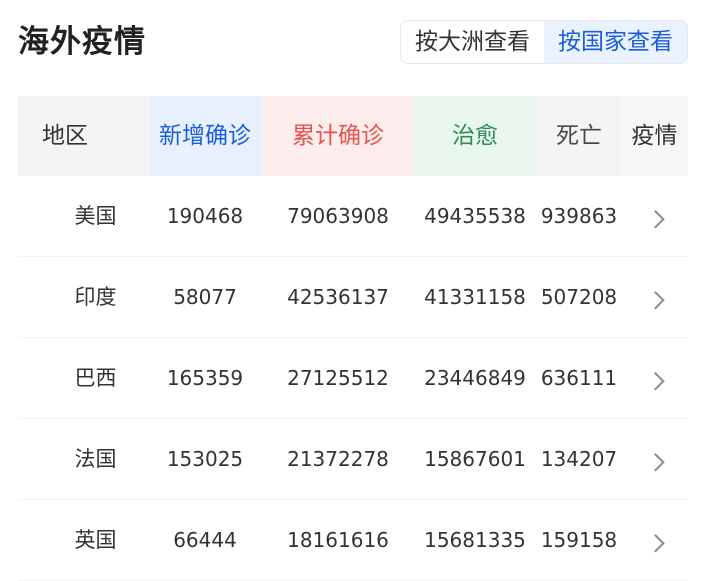 This screenshot has width=717, height=581. I want to click on view-by-continent-button: 按大洲查看, so click(472, 42).